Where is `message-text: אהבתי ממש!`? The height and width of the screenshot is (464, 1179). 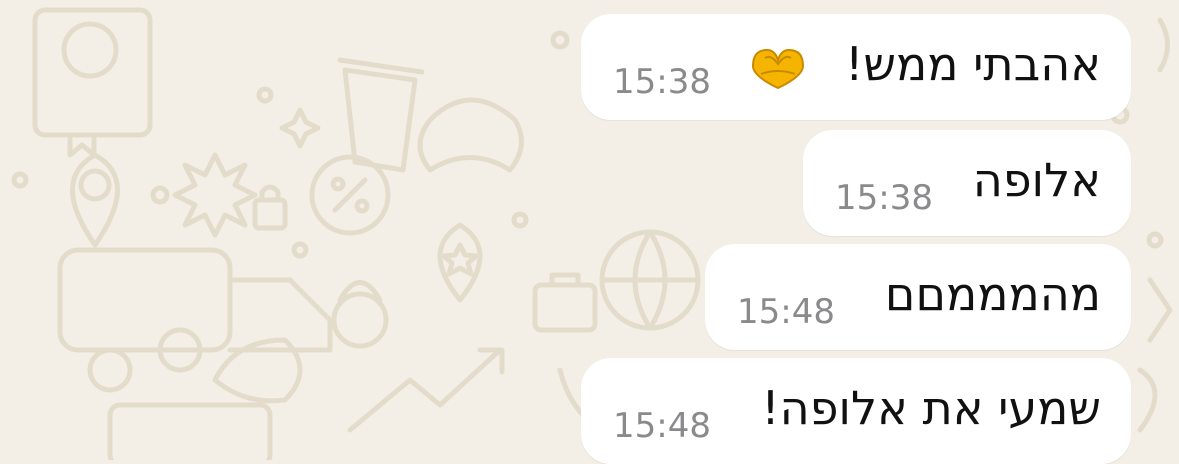 message-text: אהבתי ממש! is located at coordinates (972, 64).